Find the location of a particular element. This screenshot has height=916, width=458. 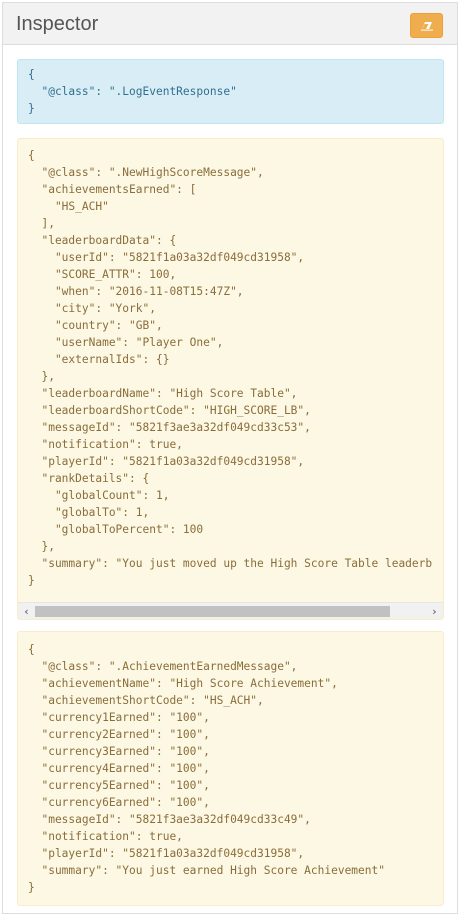

clear-button is located at coordinates (426, 25).